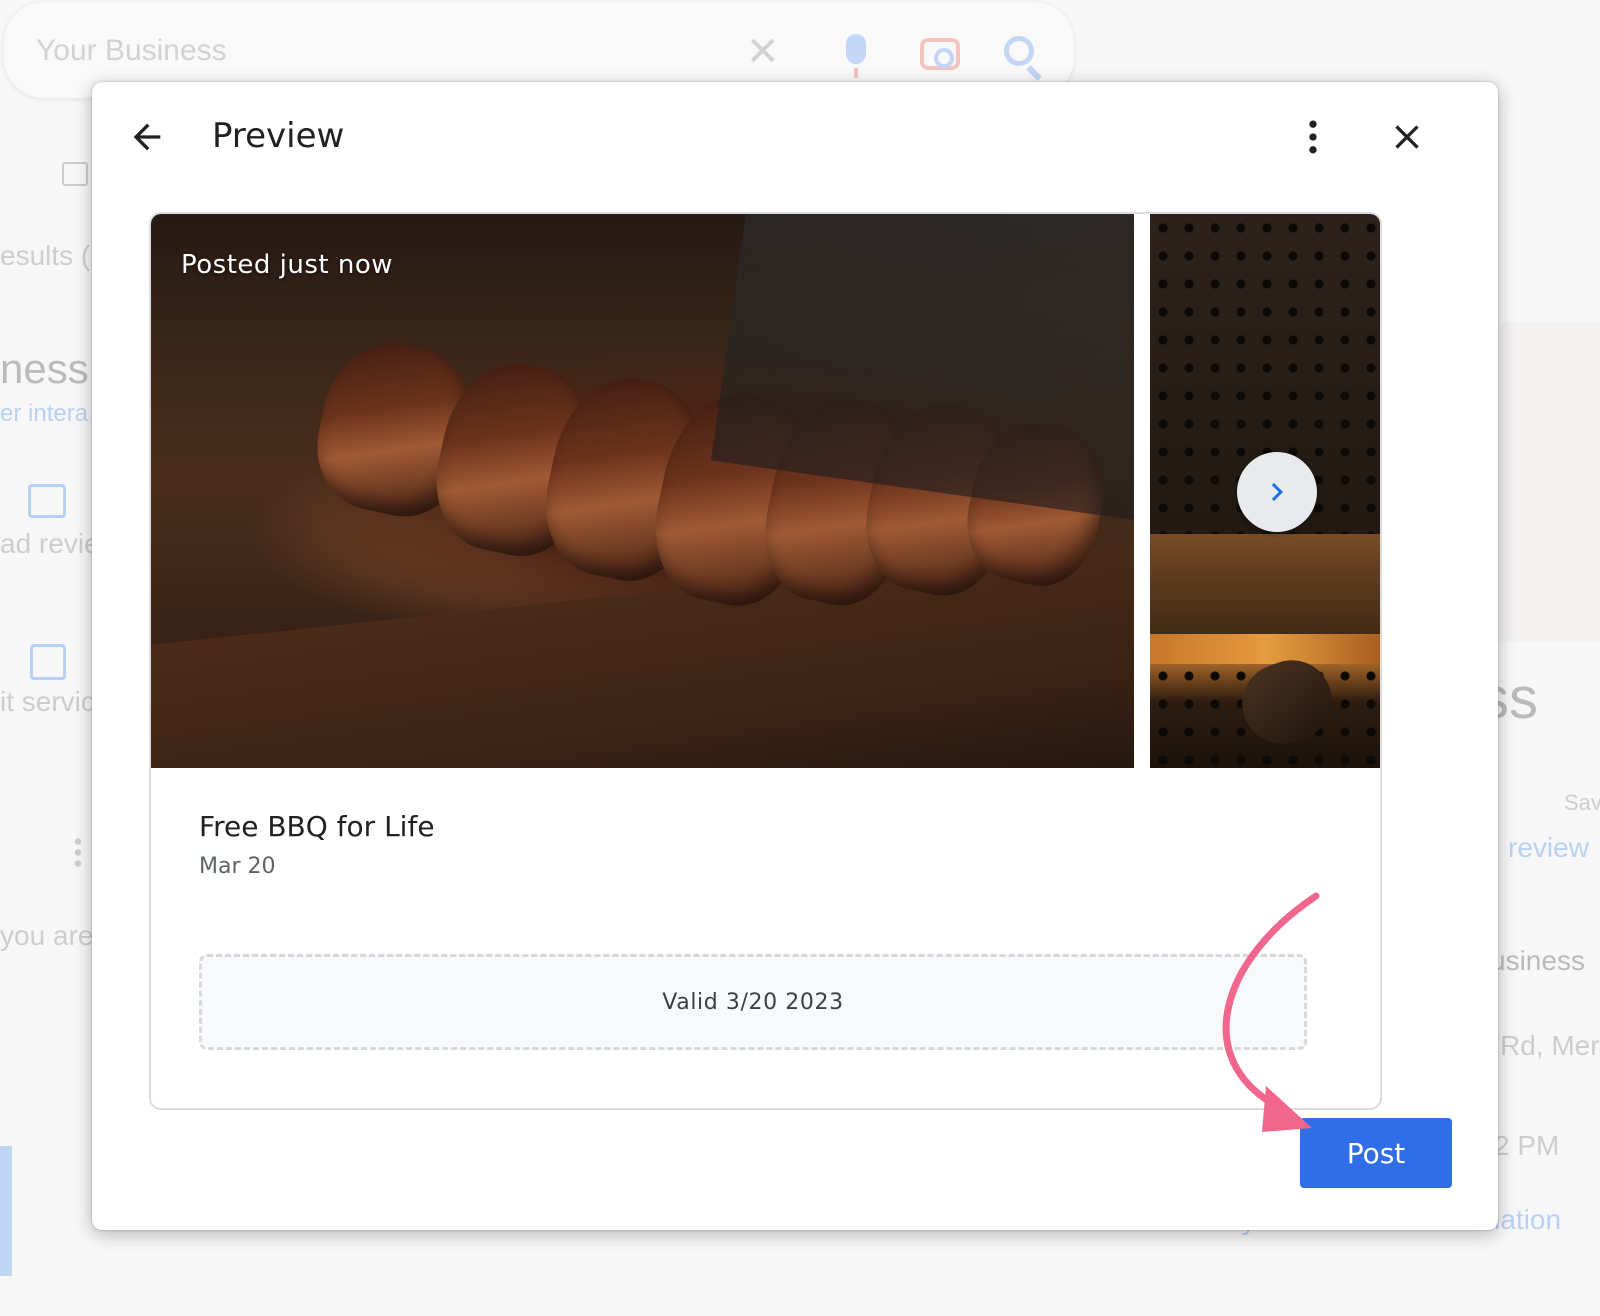  Describe the element at coordinates (1548, 847) in the screenshot. I see `background-text: review` at that location.